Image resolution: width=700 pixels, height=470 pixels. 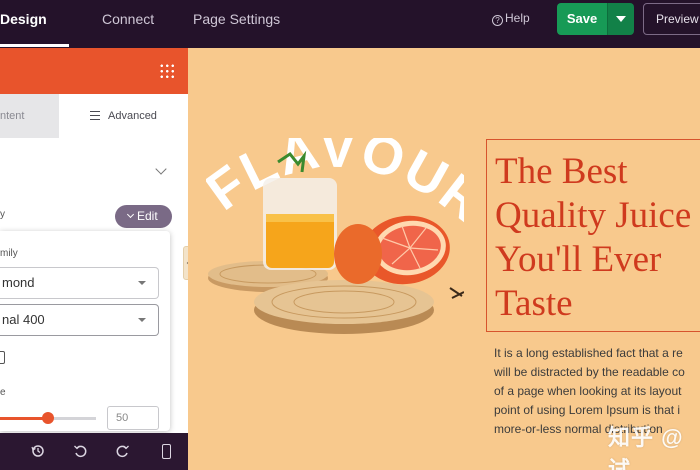 What do you see at coordinates (3, 392) in the screenshot?
I see `font-size-label: e` at bounding box center [3, 392].